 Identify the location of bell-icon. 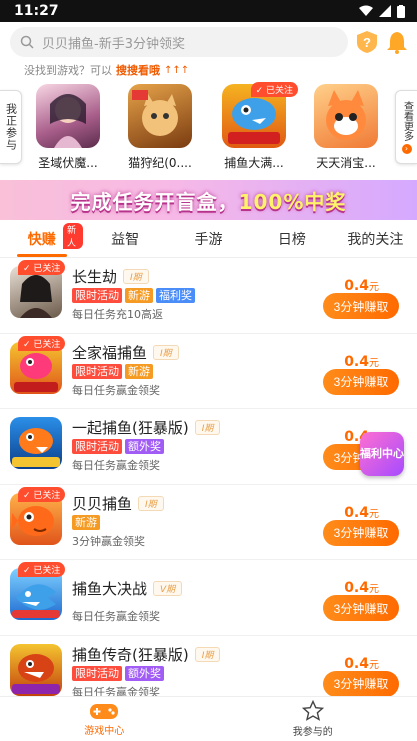
(397, 43).